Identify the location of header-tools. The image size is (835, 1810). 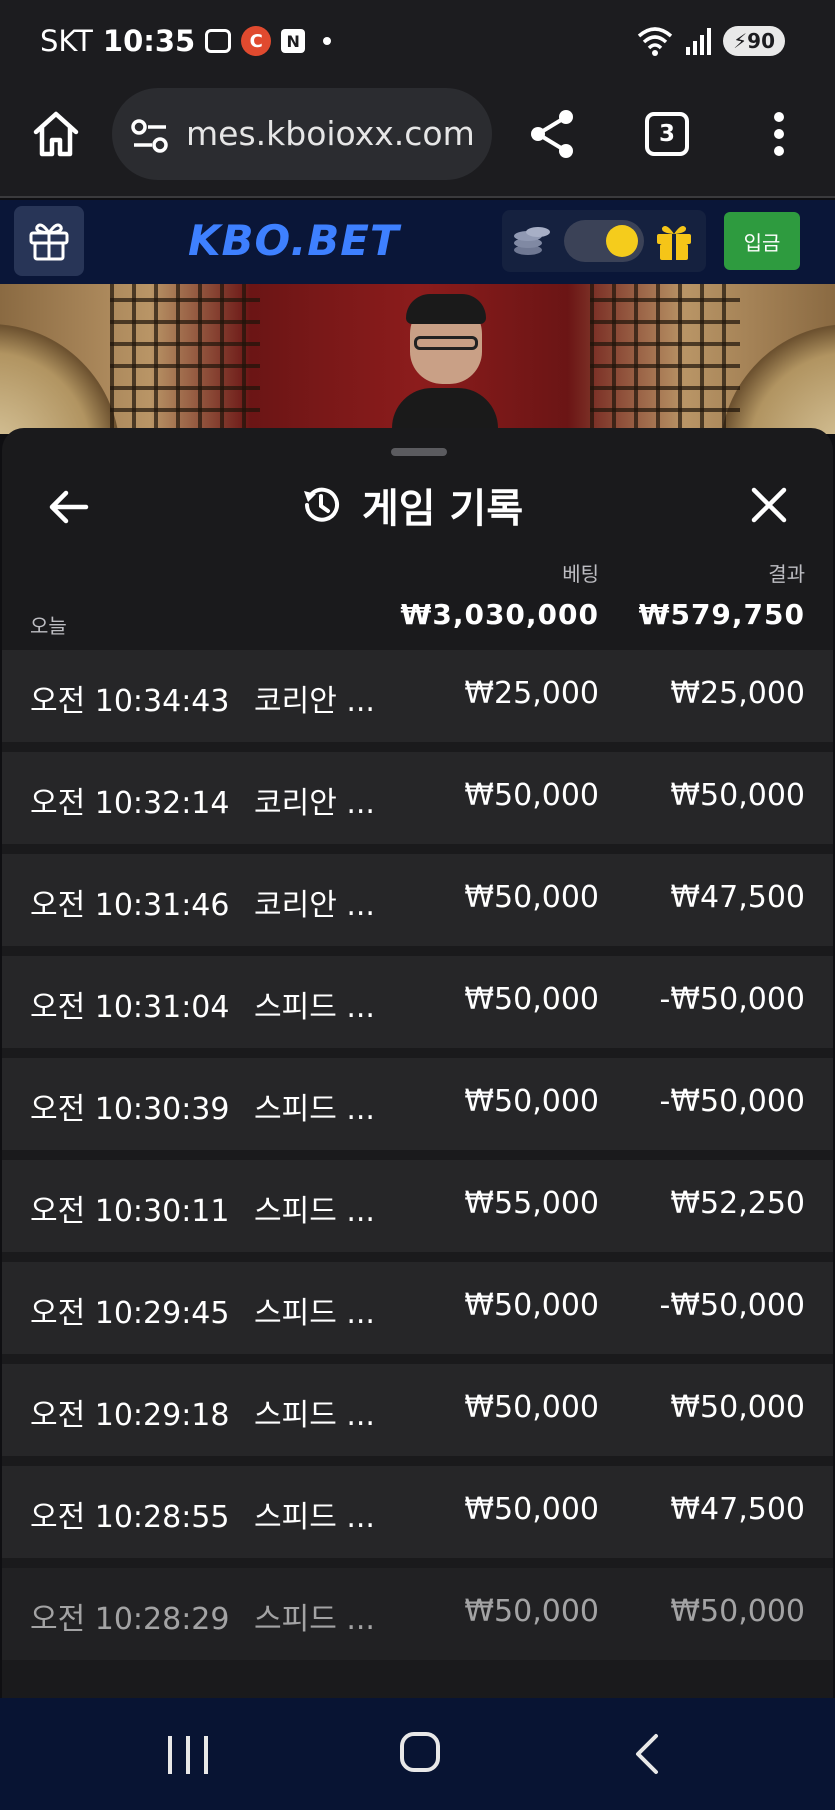
(604, 241).